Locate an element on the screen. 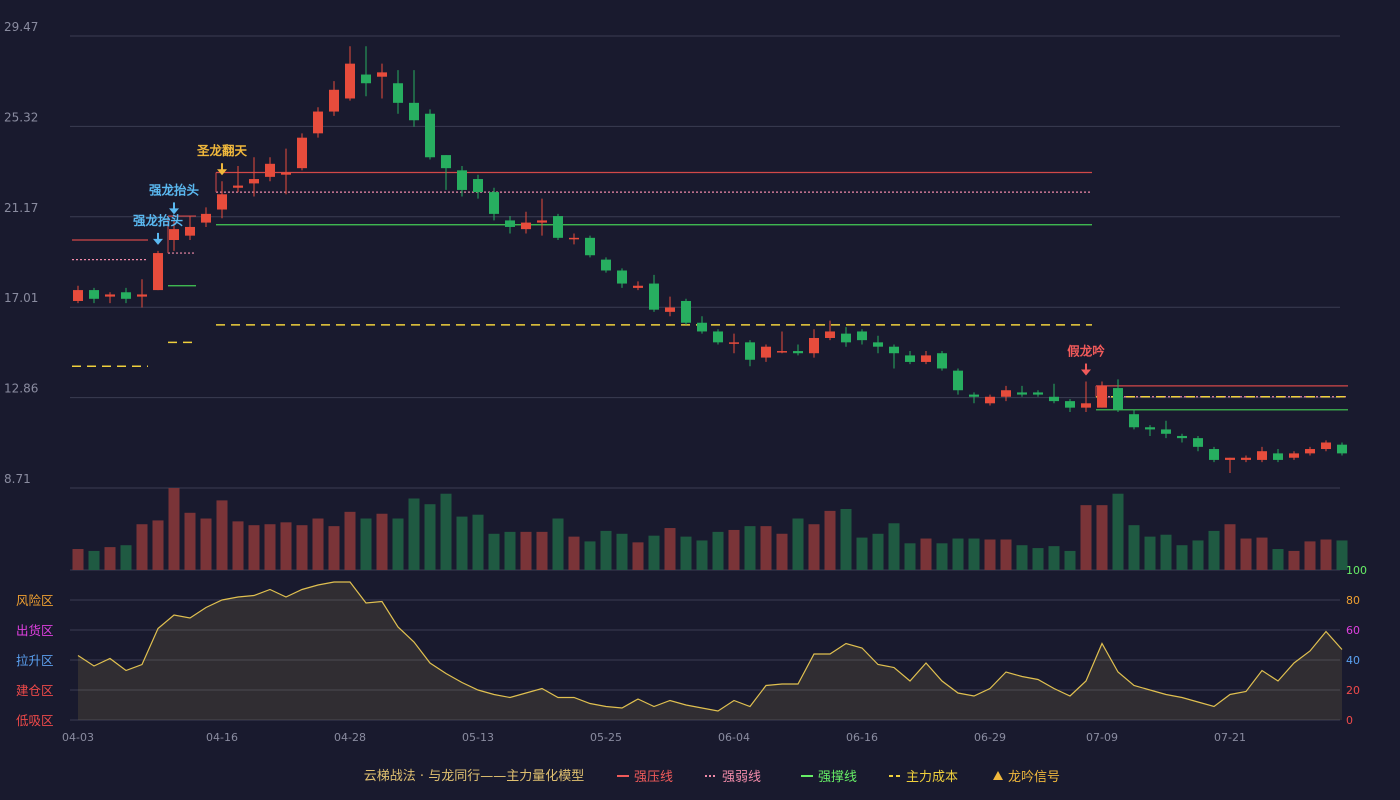 The width and height of the screenshot is (1400, 800). oscillator-tick-label: 20 is located at coordinates (1353, 690).